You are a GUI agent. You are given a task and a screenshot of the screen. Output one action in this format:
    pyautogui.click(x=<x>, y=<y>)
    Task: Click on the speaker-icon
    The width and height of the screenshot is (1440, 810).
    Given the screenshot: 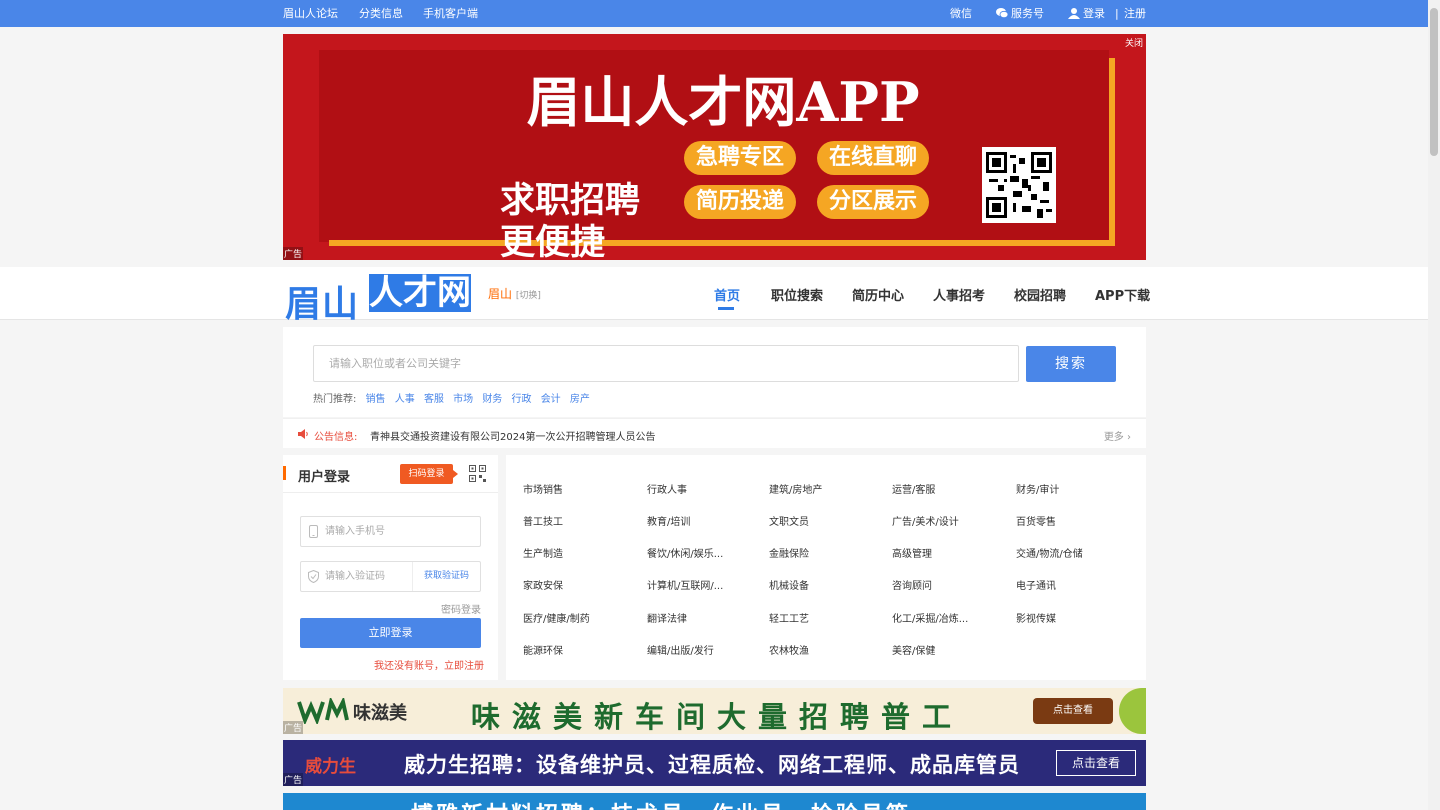 What is the action you would take?
    pyautogui.click(x=303, y=434)
    